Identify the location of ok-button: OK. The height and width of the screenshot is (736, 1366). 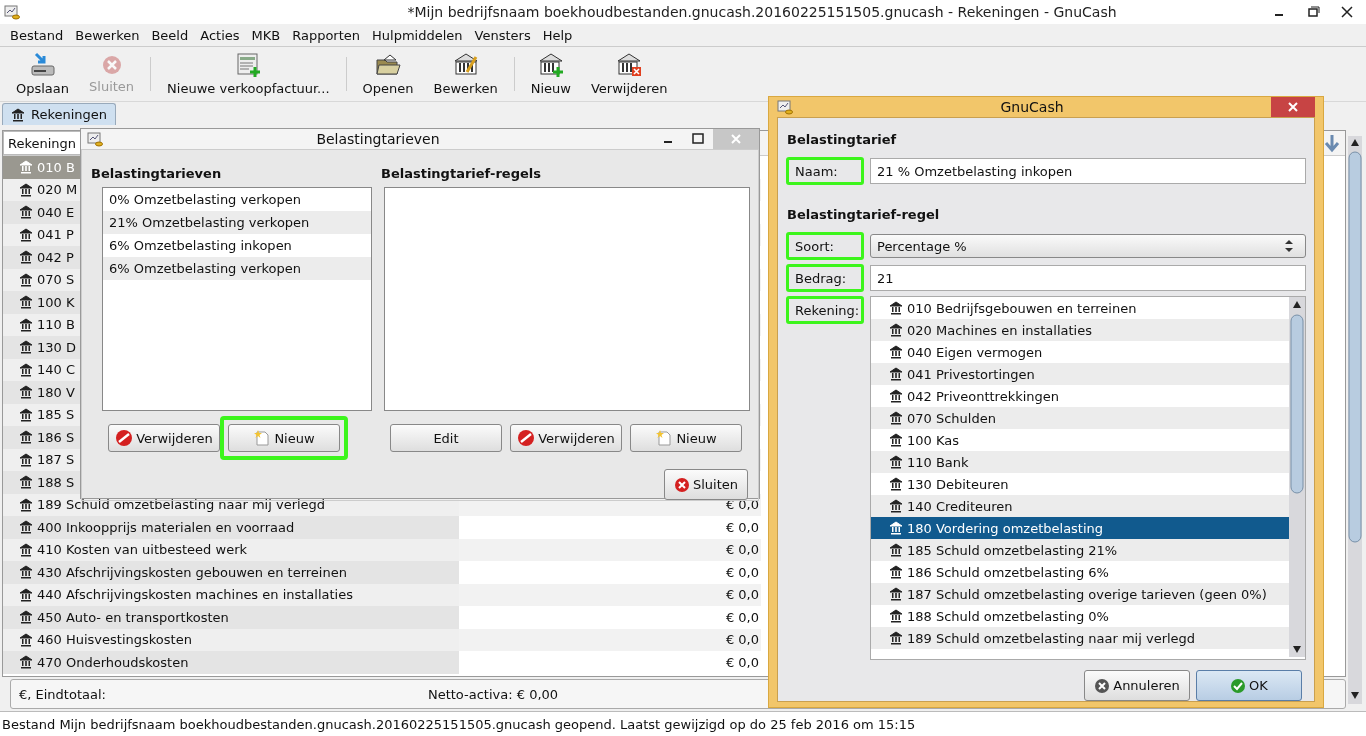
(1249, 685).